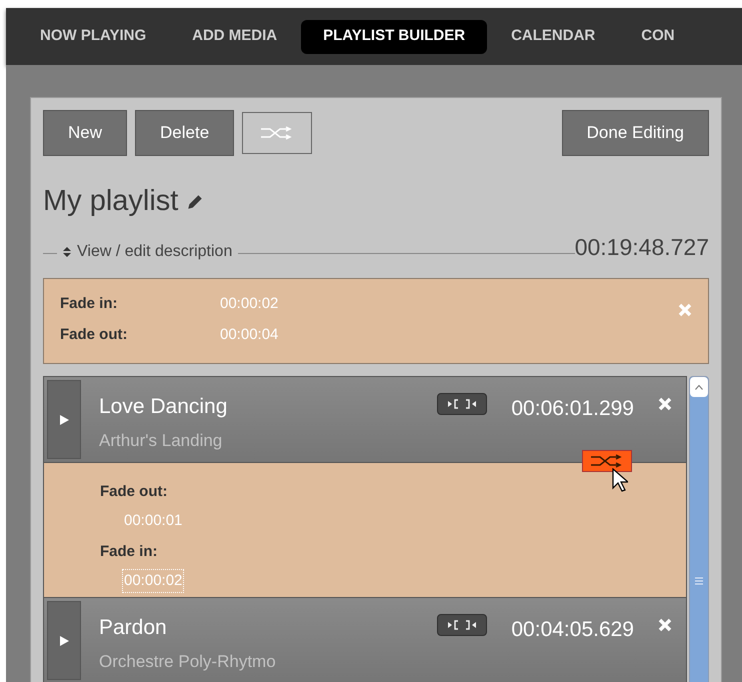 This screenshot has width=742, height=682. Describe the element at coordinates (161, 441) in the screenshot. I see `track-artist: Arthur's Landing` at that location.